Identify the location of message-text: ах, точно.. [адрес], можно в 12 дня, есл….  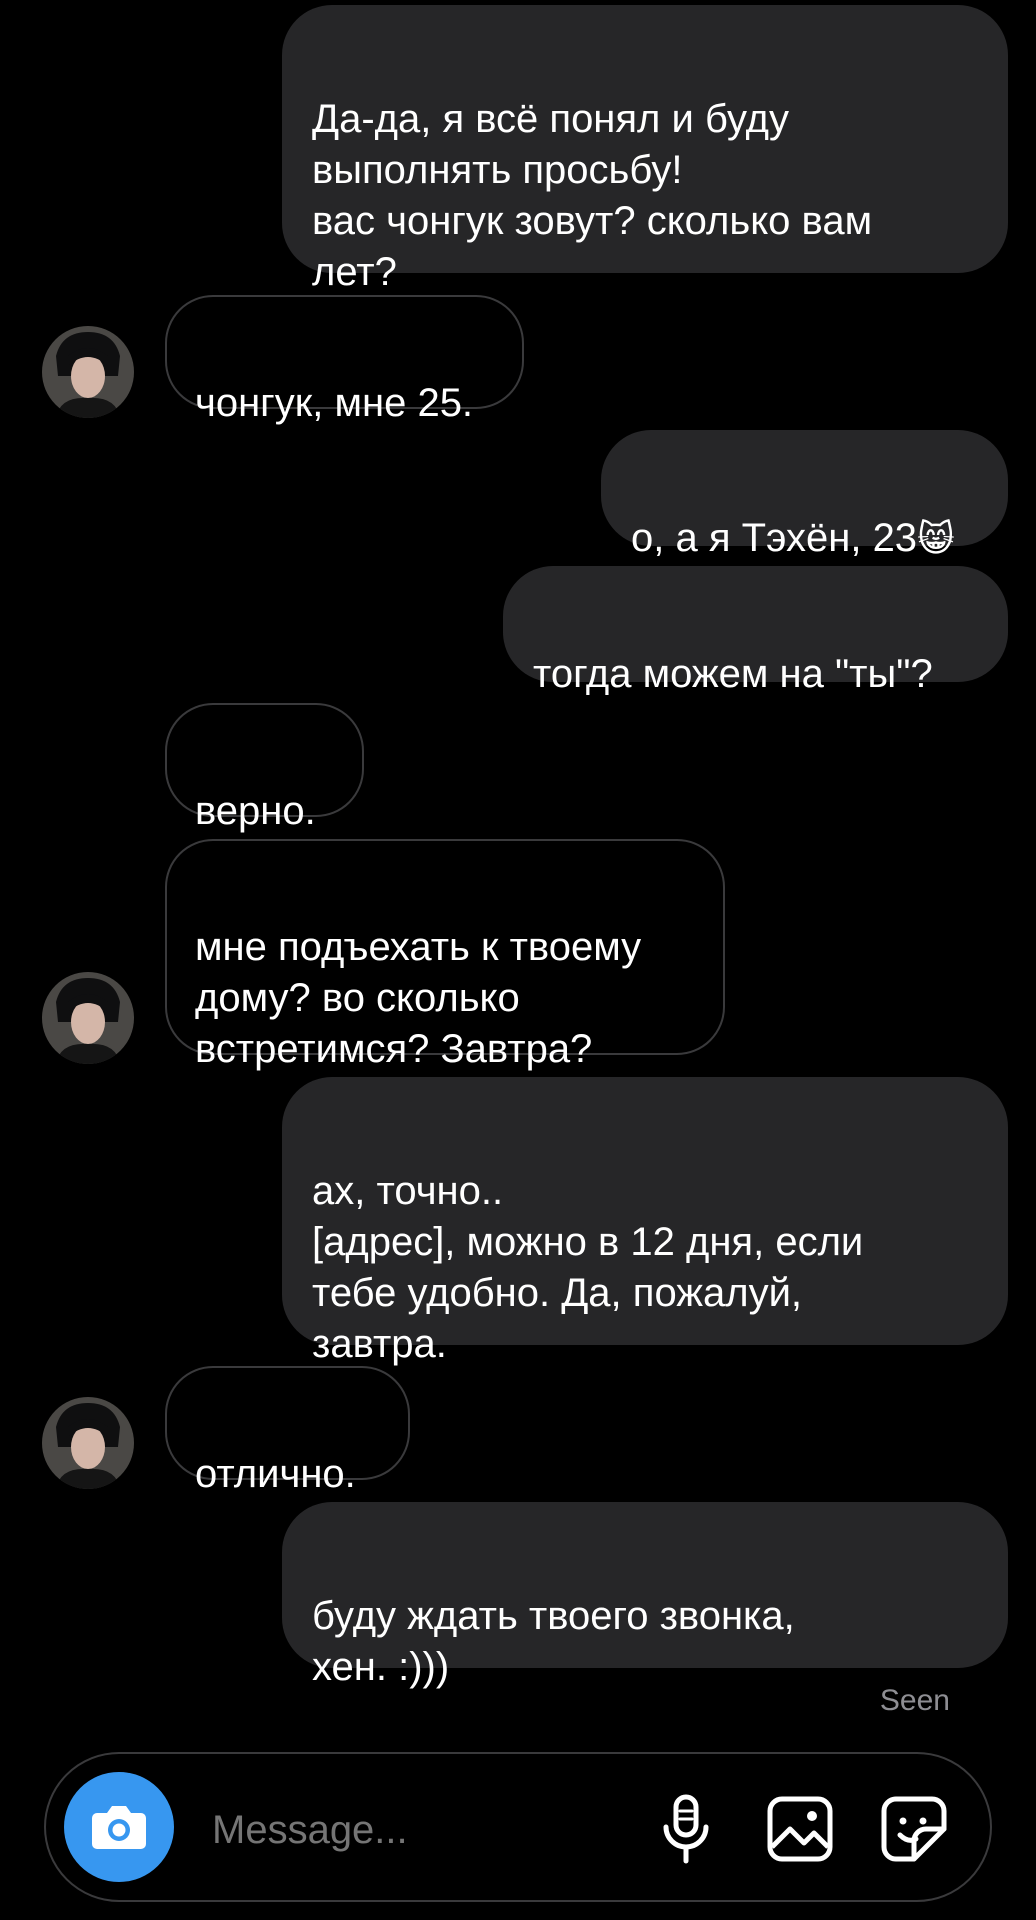
(588, 1267).